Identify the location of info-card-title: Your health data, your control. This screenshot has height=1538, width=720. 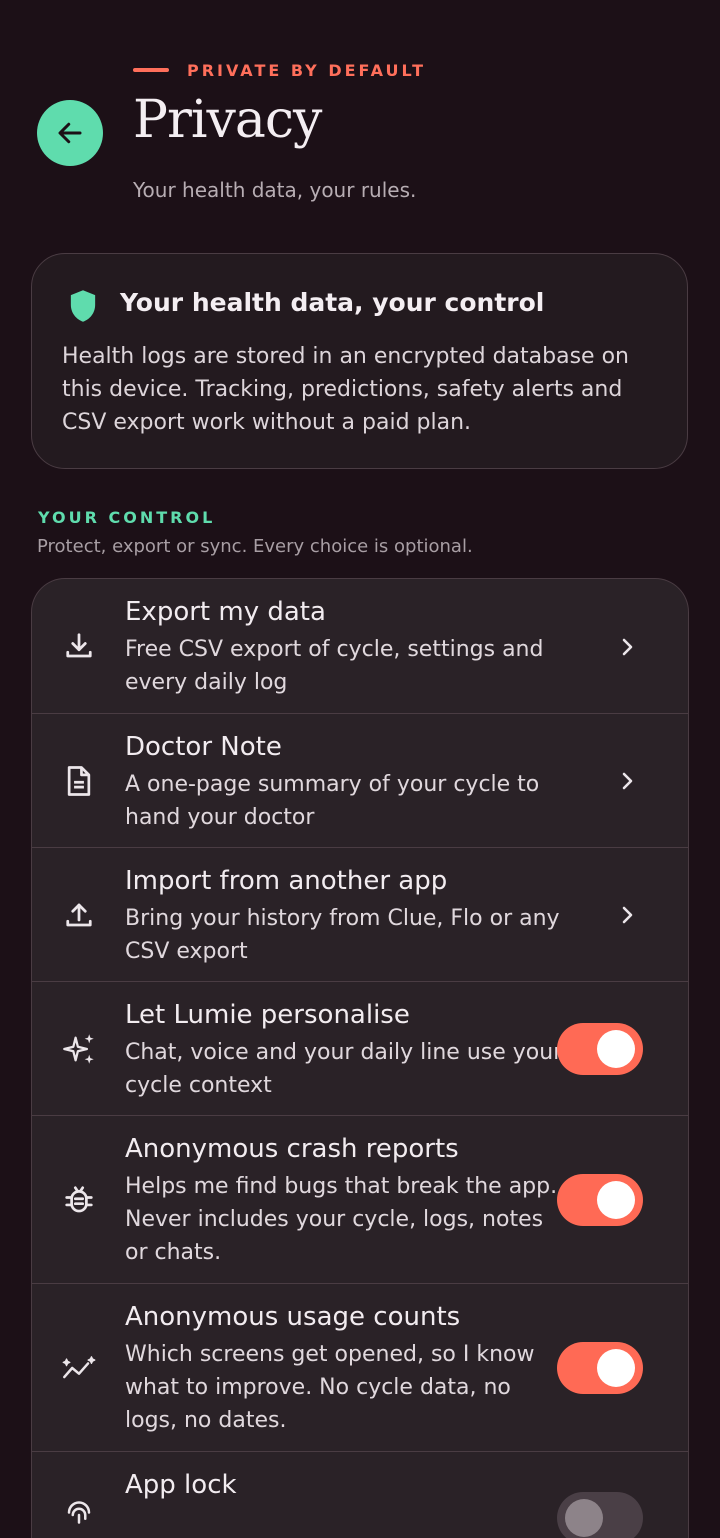
(332, 302).